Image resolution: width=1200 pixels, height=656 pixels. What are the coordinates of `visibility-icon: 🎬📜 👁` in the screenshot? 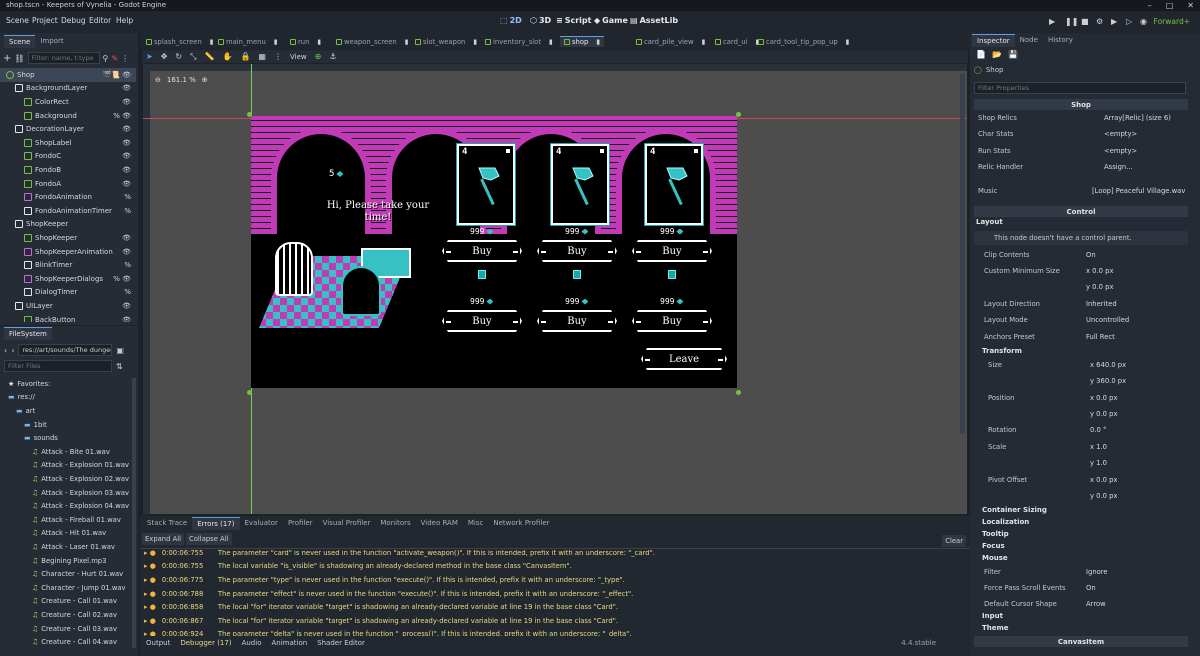 It's located at (116, 75).